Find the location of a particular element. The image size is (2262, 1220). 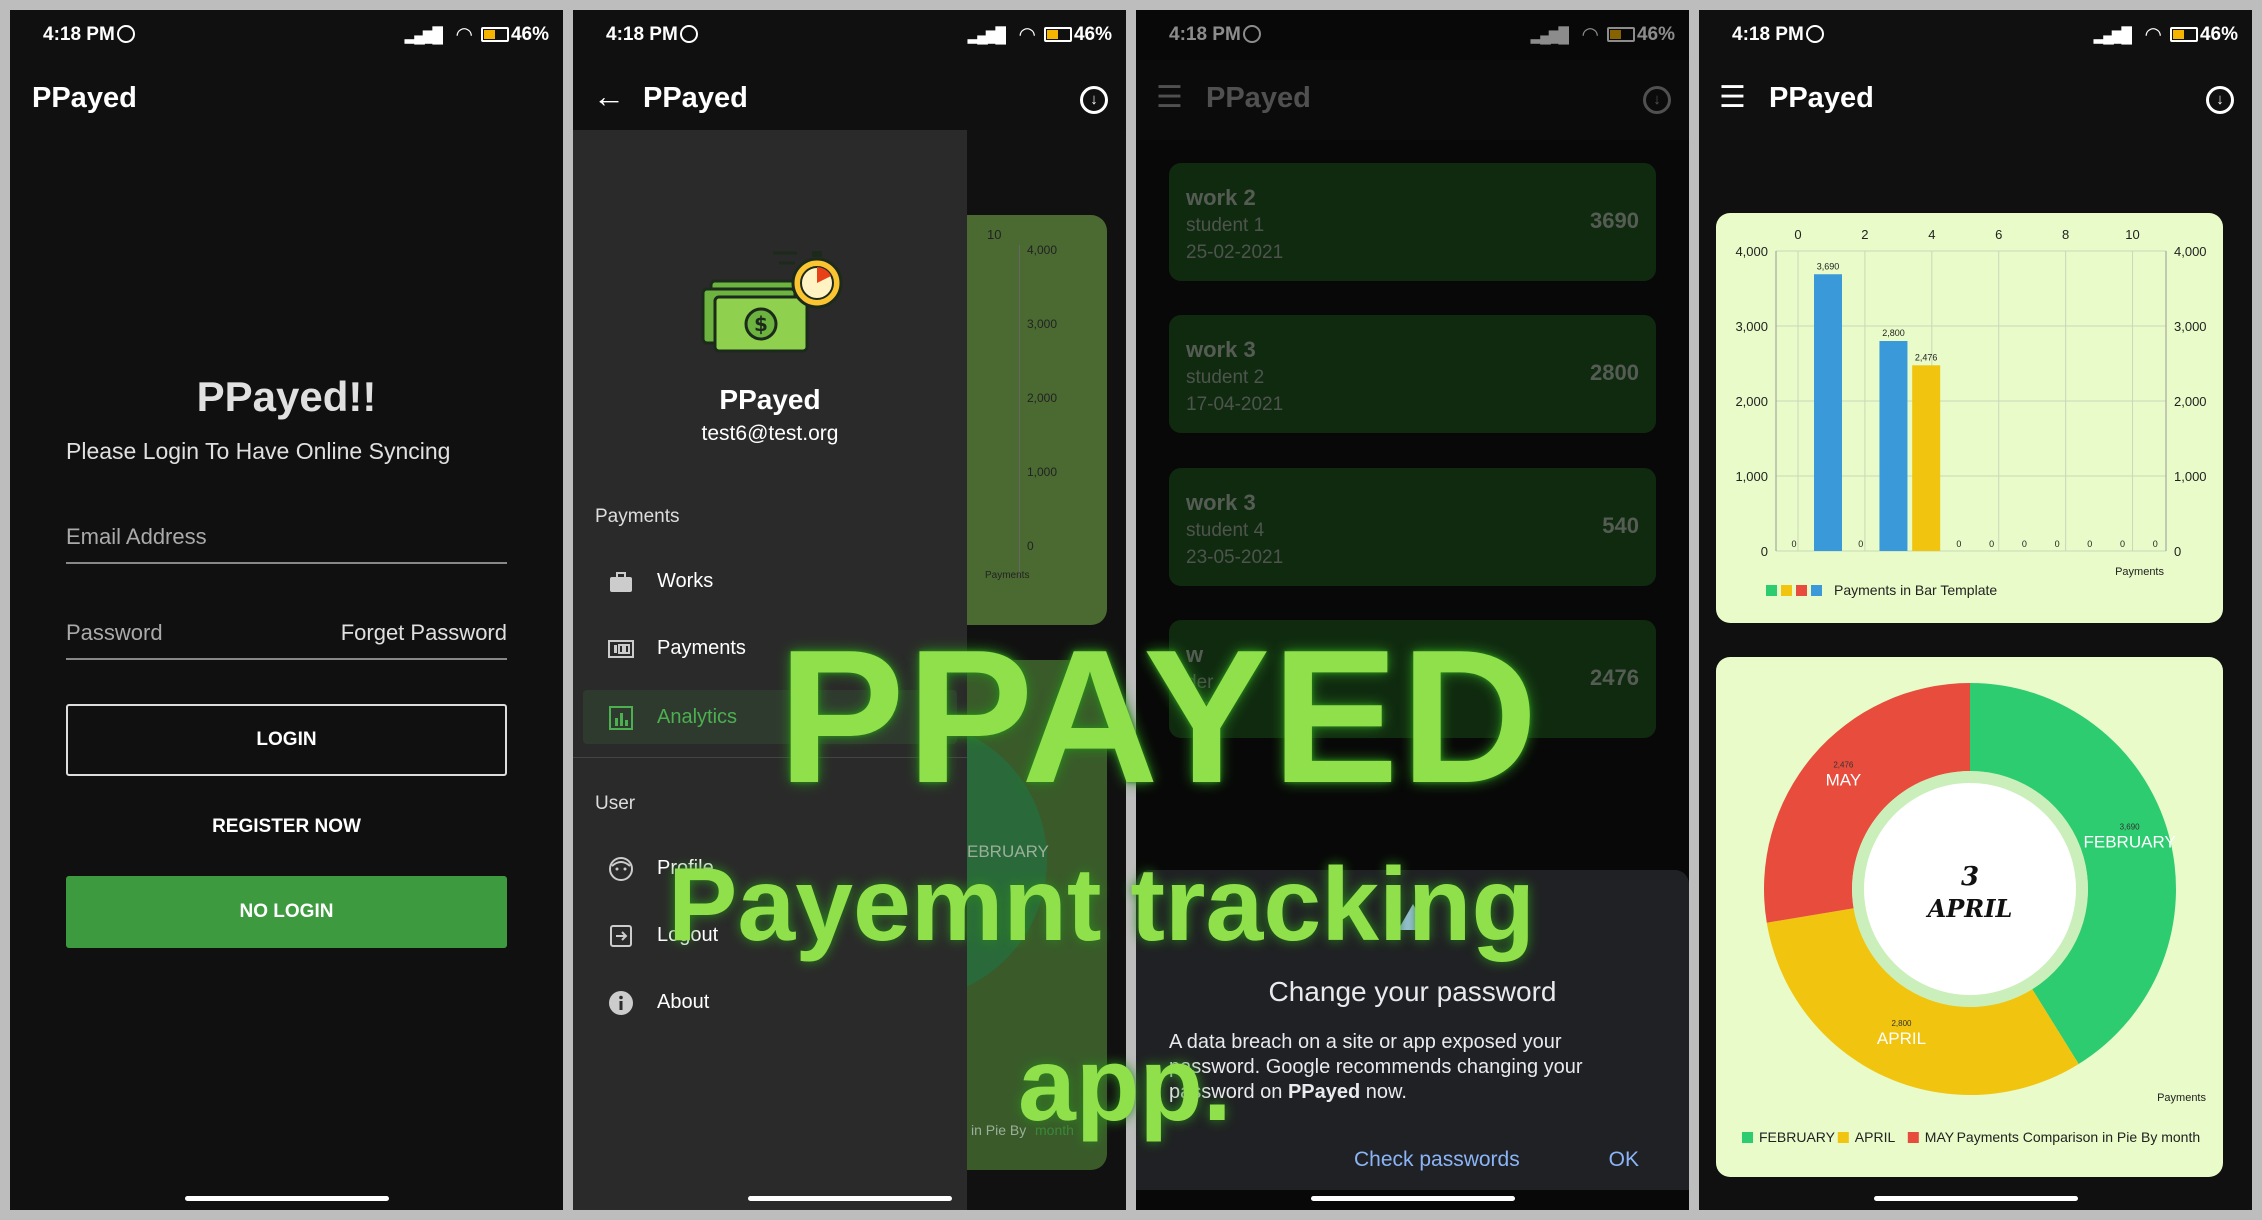

legend-label: FEBRUARY is located at coordinates (1797, 1137).